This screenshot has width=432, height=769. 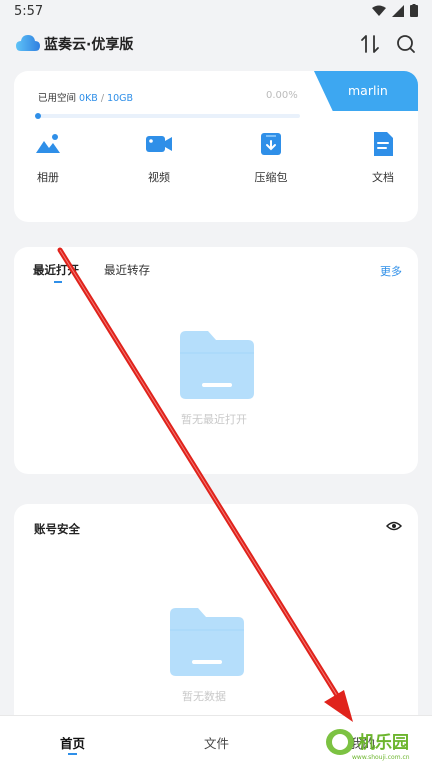 I want to click on sort-icon, so click(x=370, y=44).